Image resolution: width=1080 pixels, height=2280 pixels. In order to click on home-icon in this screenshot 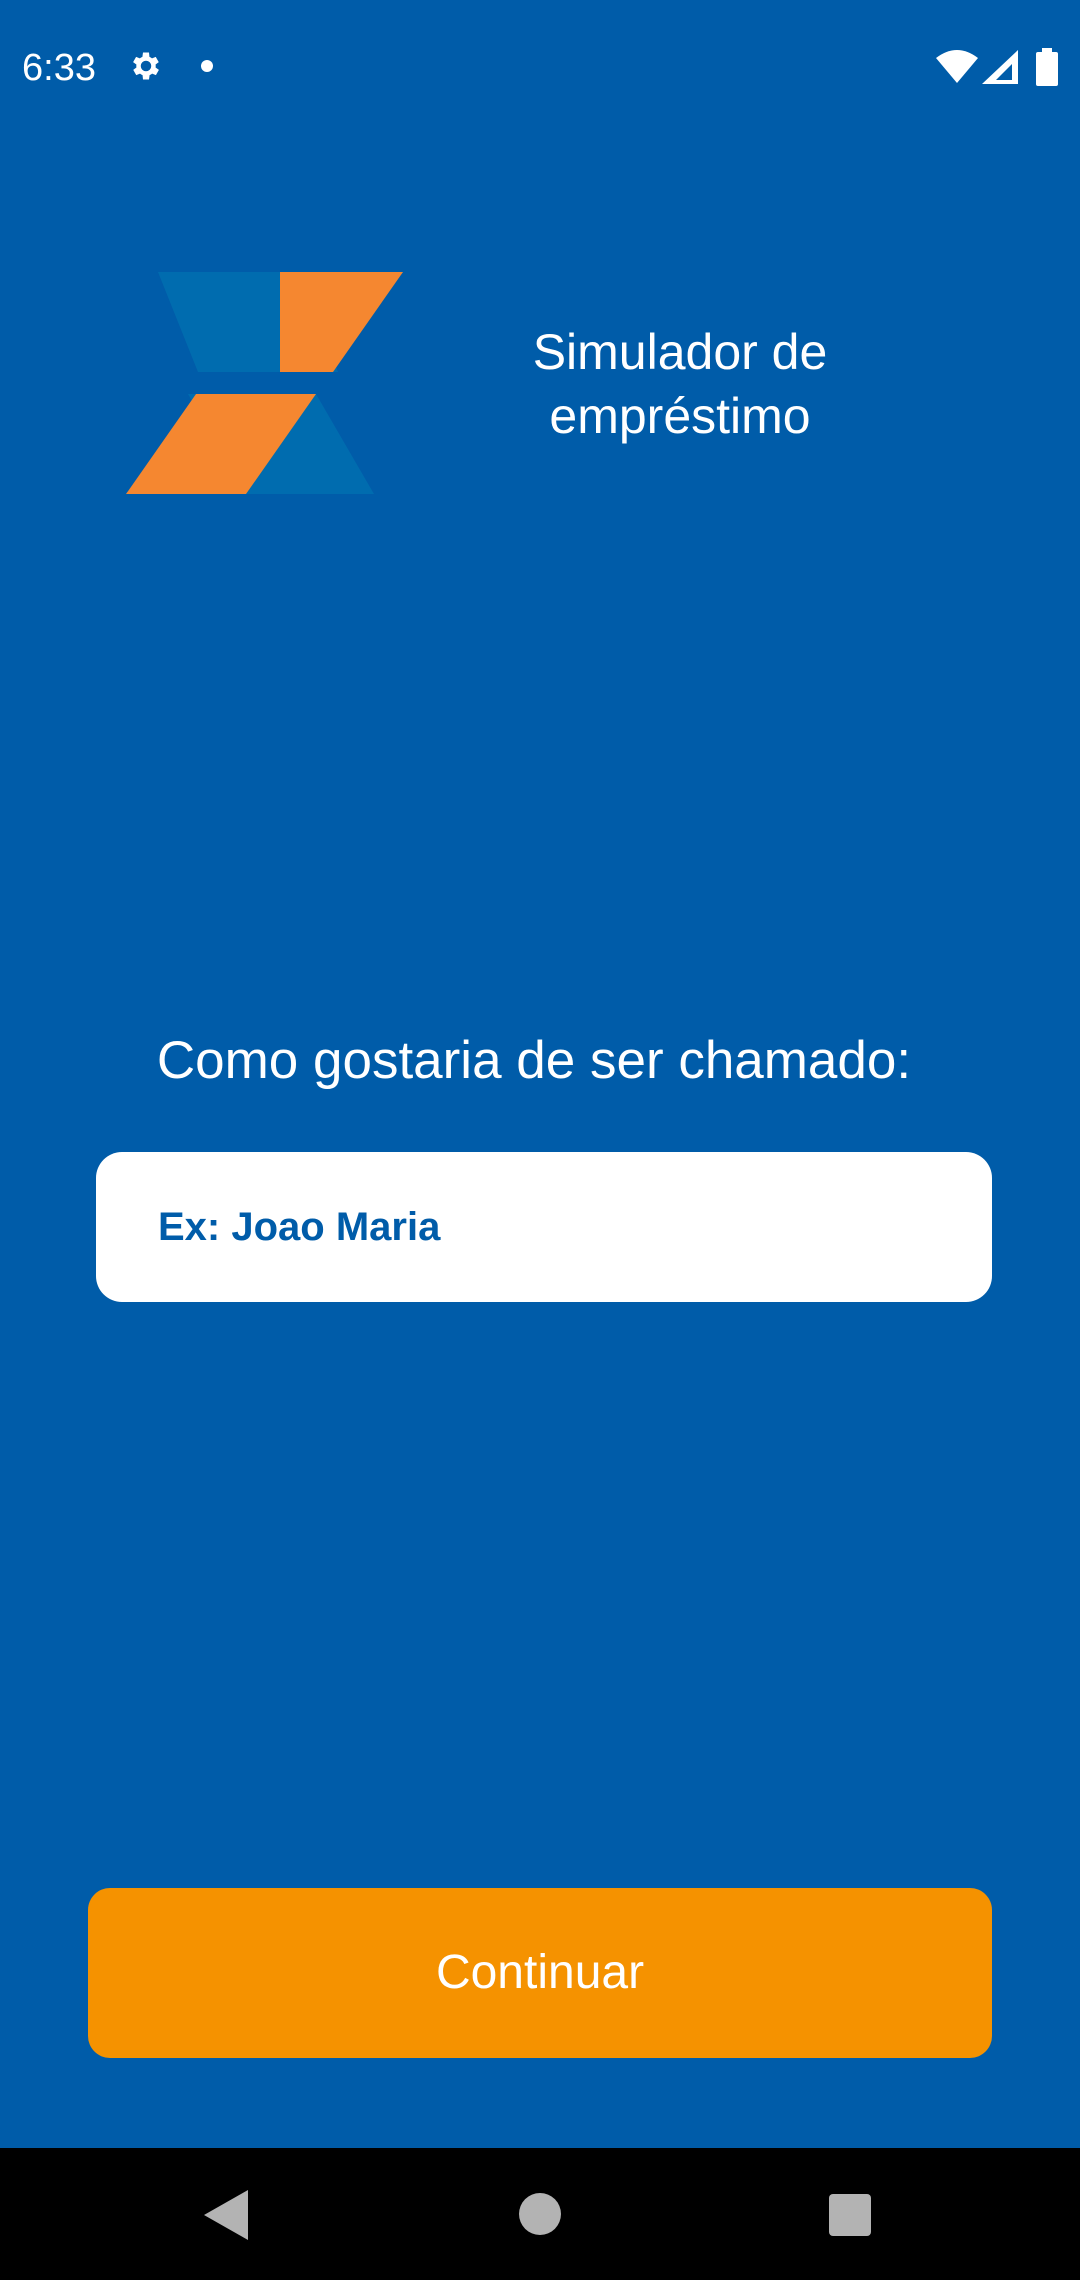, I will do `click(540, 2214)`.